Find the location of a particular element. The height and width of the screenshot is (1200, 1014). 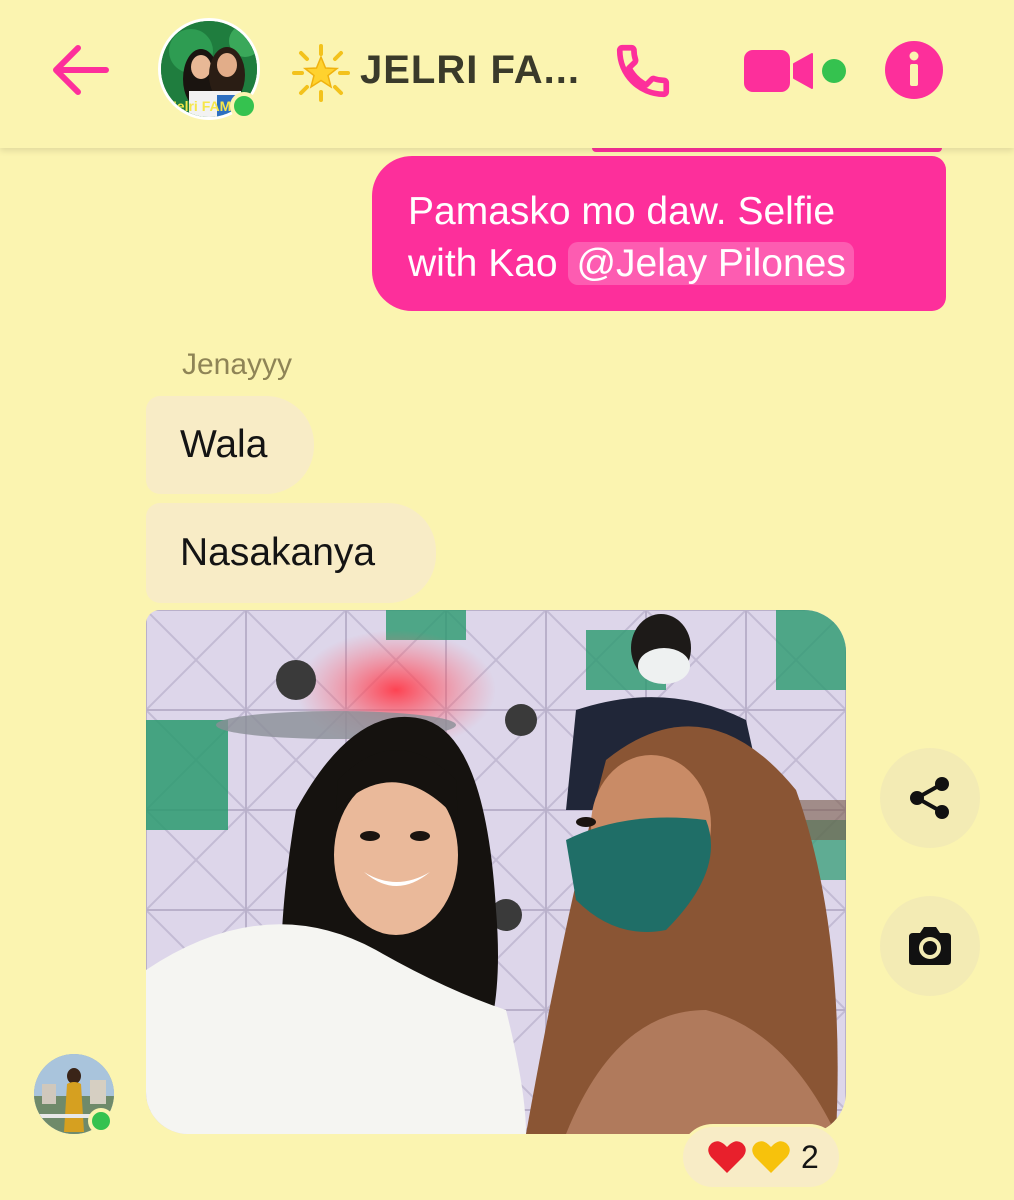

sender-name: Jenayyy is located at coordinates (237, 364).